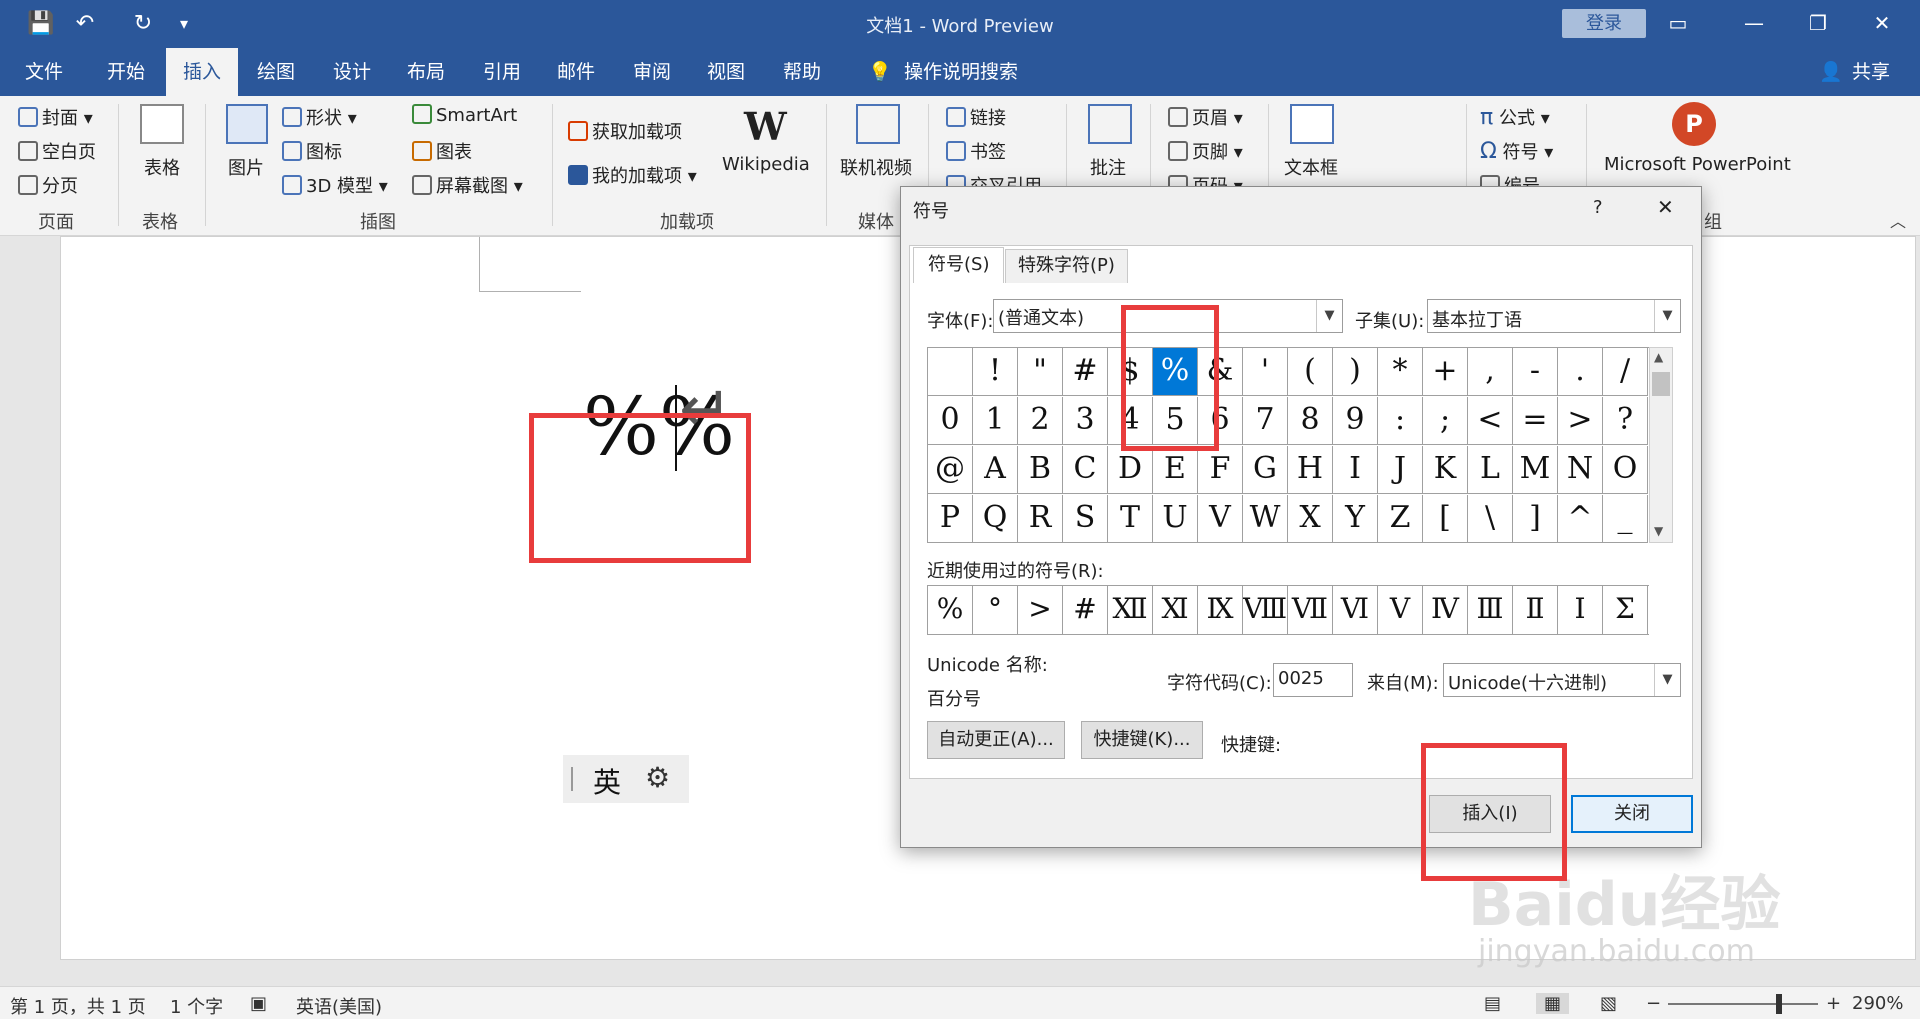  I want to click on recent-symbol-cell: Ⅺ, so click(1175, 610).